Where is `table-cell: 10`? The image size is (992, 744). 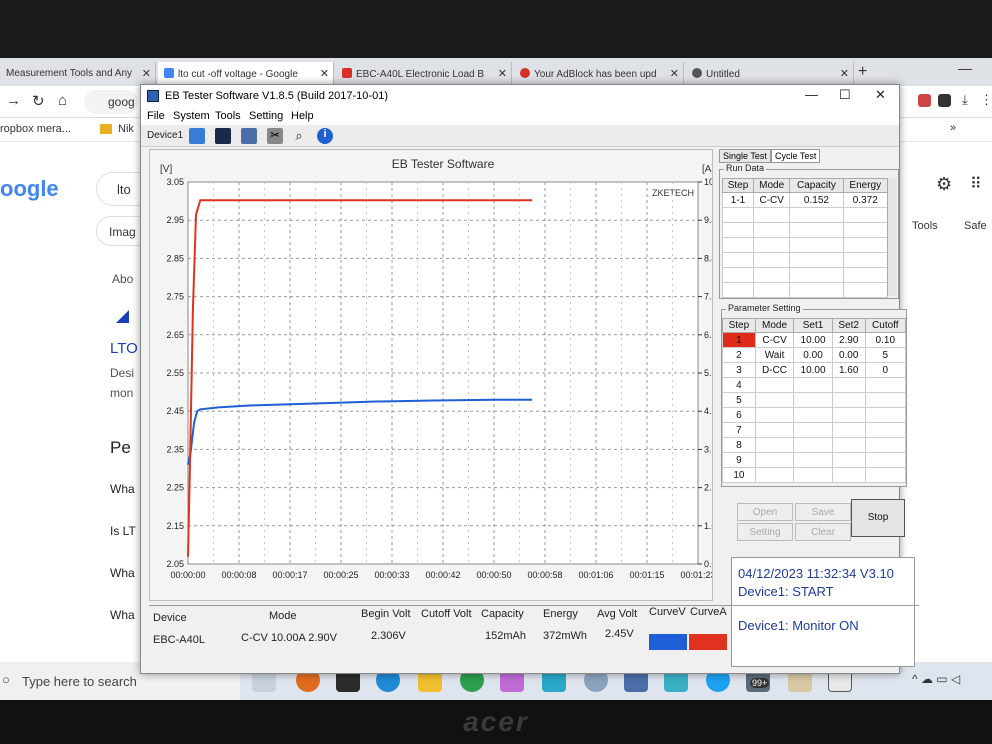 table-cell: 10 is located at coordinates (739, 475).